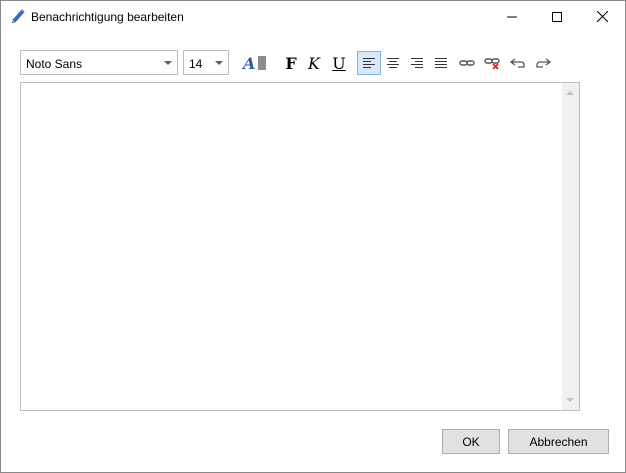 The height and width of the screenshot is (473, 626). I want to click on text-color-icon: A, so click(253, 63).